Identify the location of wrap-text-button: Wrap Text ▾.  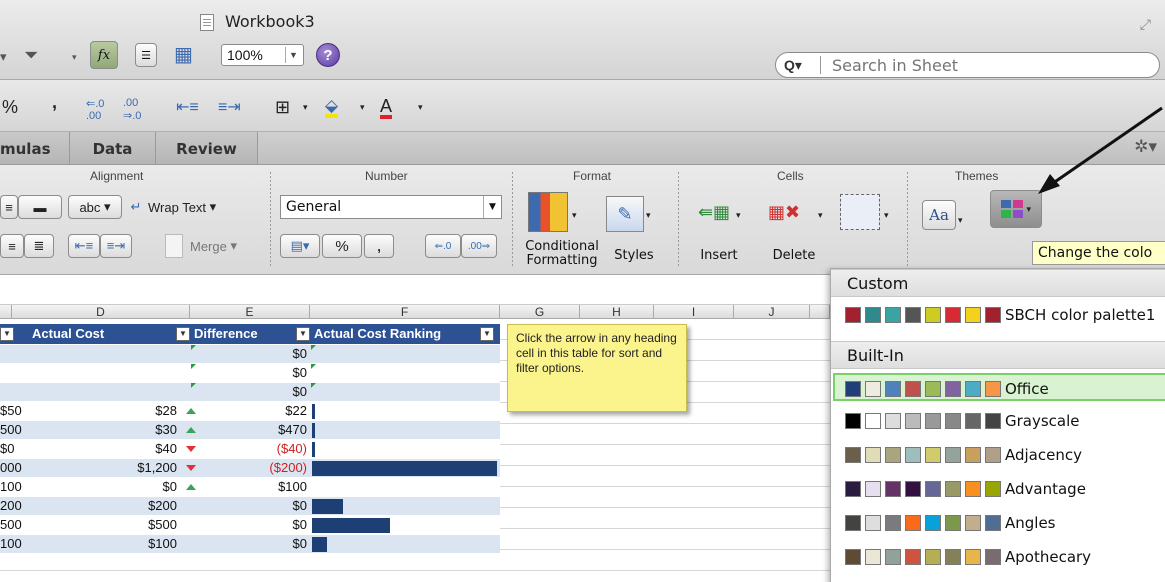
(182, 207).